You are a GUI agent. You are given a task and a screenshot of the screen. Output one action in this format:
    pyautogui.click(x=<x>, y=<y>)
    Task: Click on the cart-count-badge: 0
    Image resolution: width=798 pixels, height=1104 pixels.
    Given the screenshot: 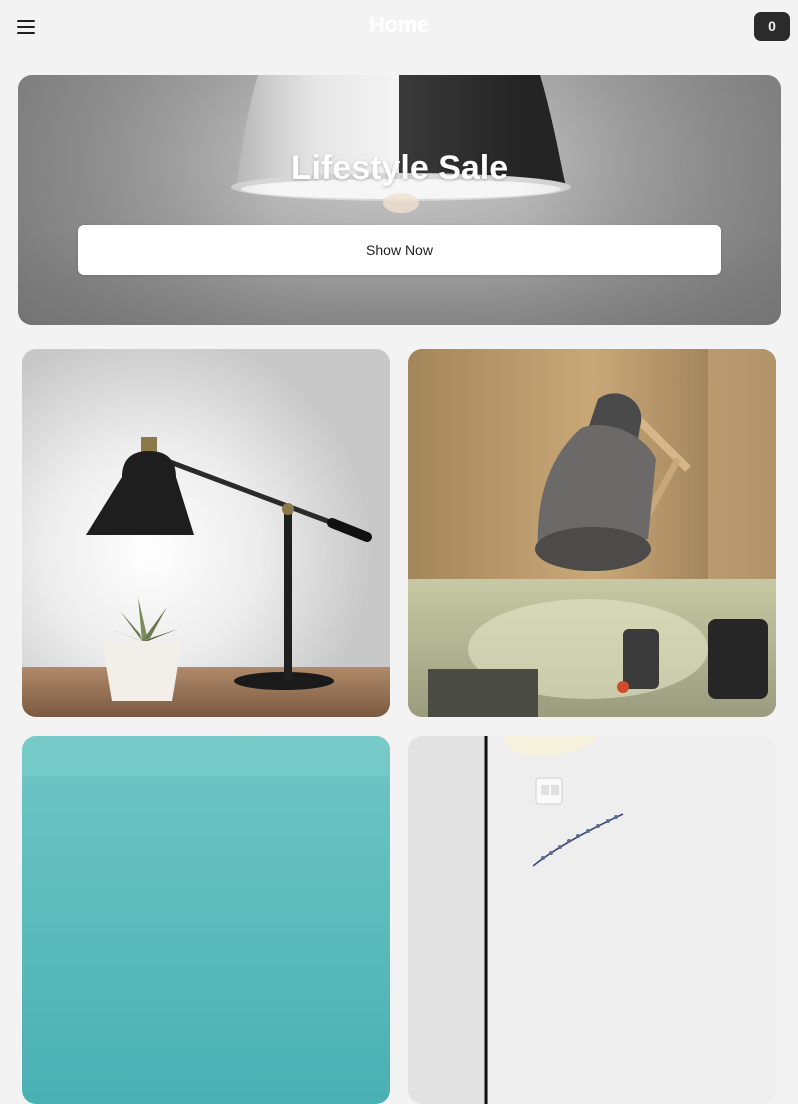 What is the action you would take?
    pyautogui.click(x=772, y=26)
    